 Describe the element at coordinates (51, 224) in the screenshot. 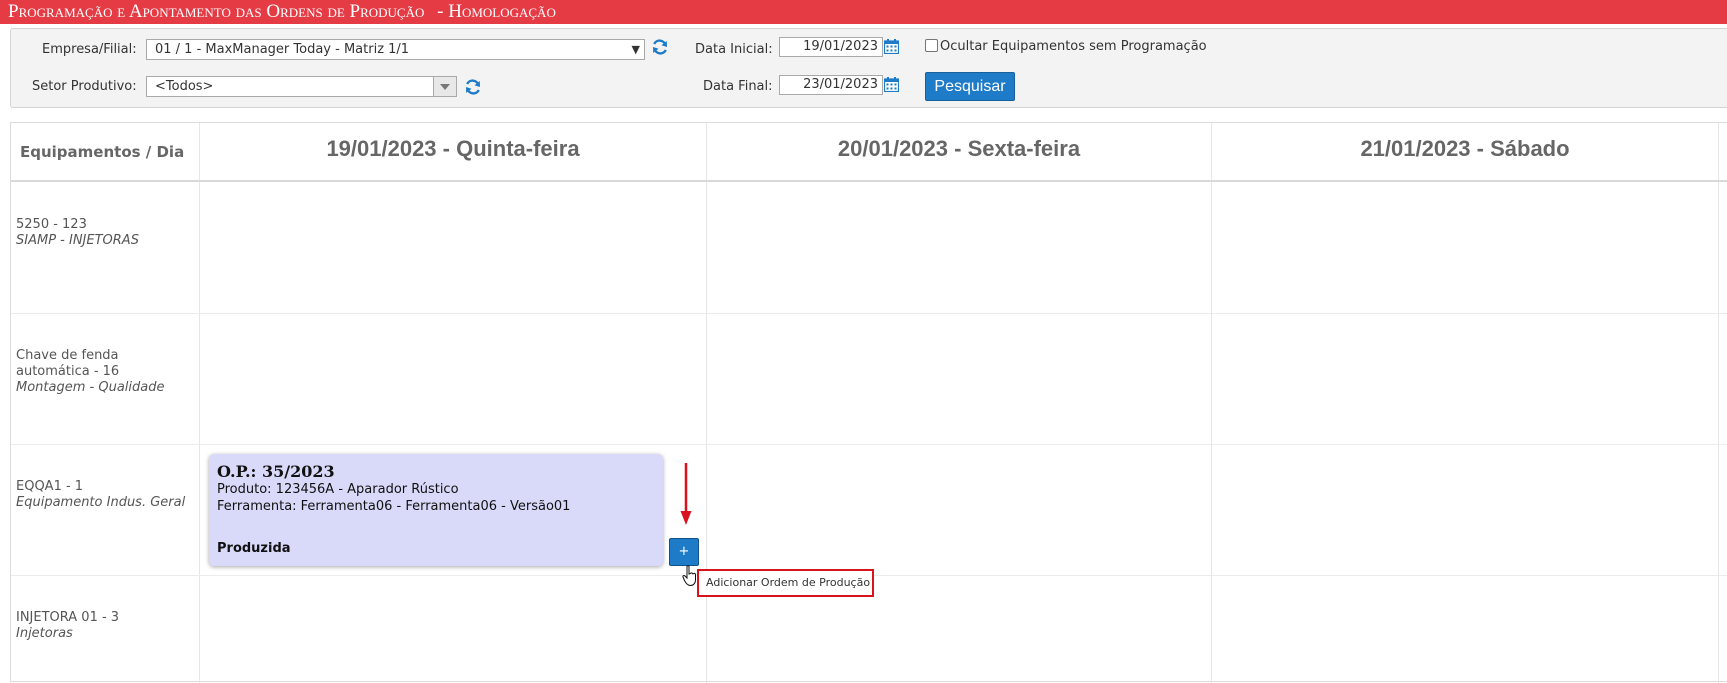

I see `equipment-name: 5250 - 123` at that location.